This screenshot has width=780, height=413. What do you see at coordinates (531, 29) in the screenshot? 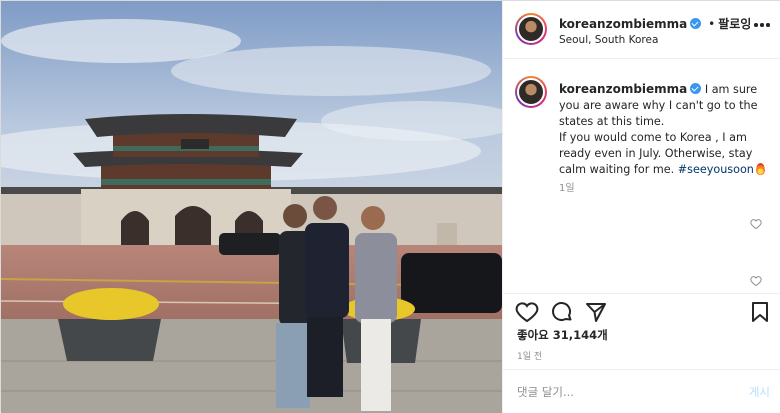
I see `avatar` at bounding box center [531, 29].